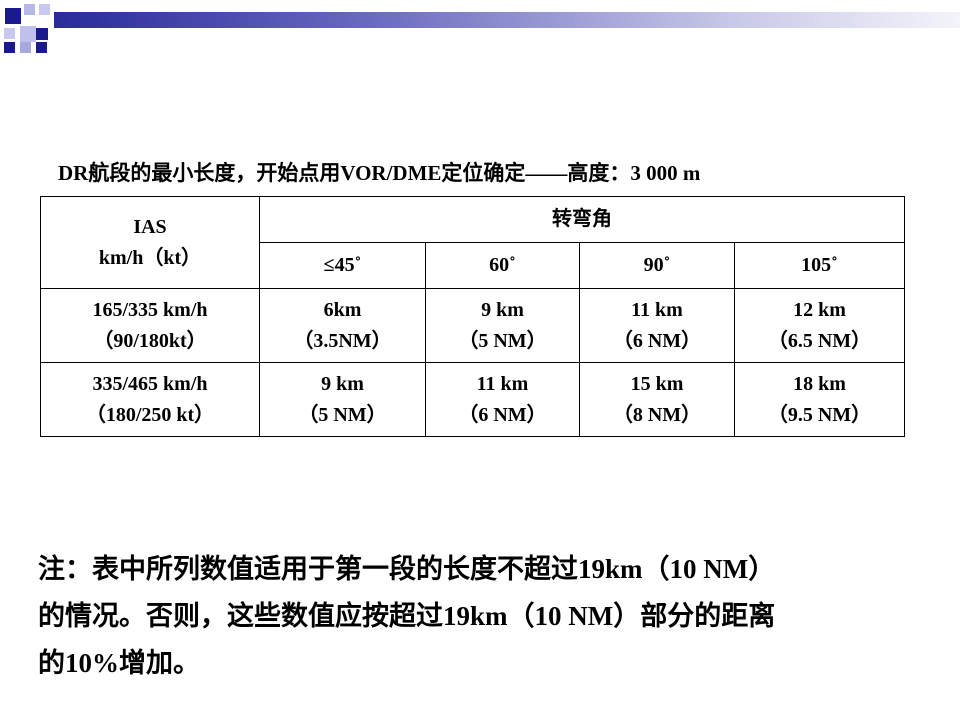  What do you see at coordinates (342, 309) in the screenshot?
I see `distance-km: 6km` at bounding box center [342, 309].